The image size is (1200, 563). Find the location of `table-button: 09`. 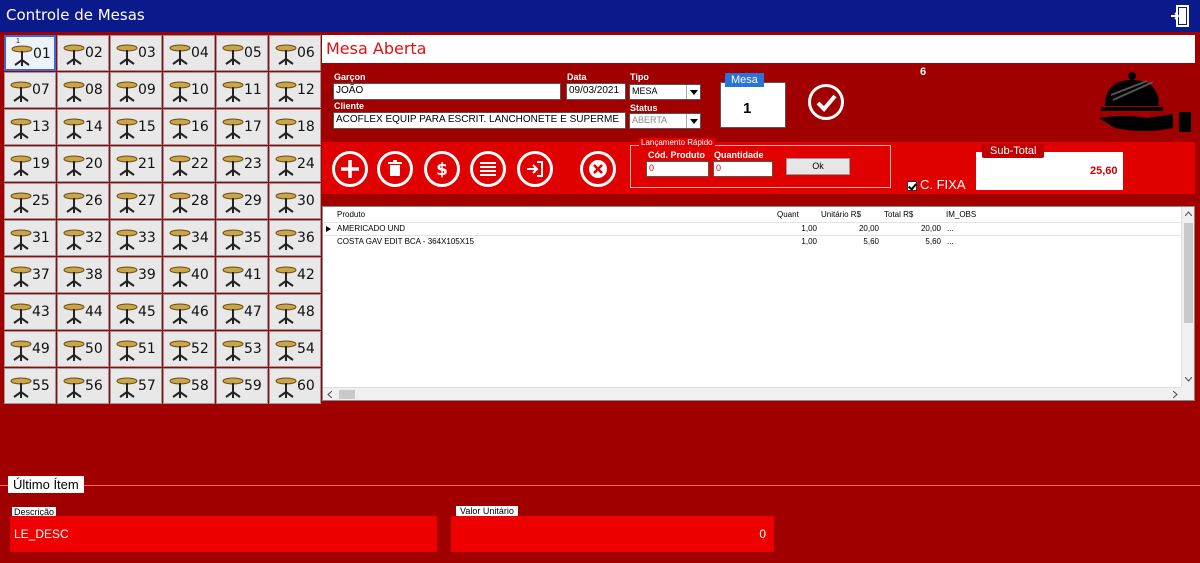

table-button: 09 is located at coordinates (136, 90).